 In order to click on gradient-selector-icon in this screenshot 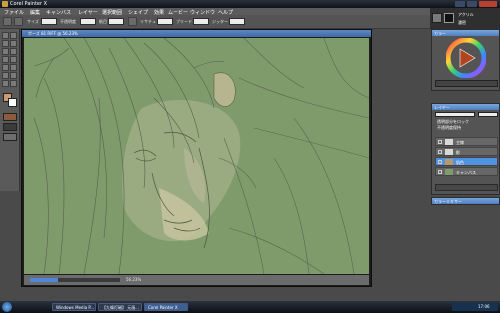, I will do `click(10, 127)`.